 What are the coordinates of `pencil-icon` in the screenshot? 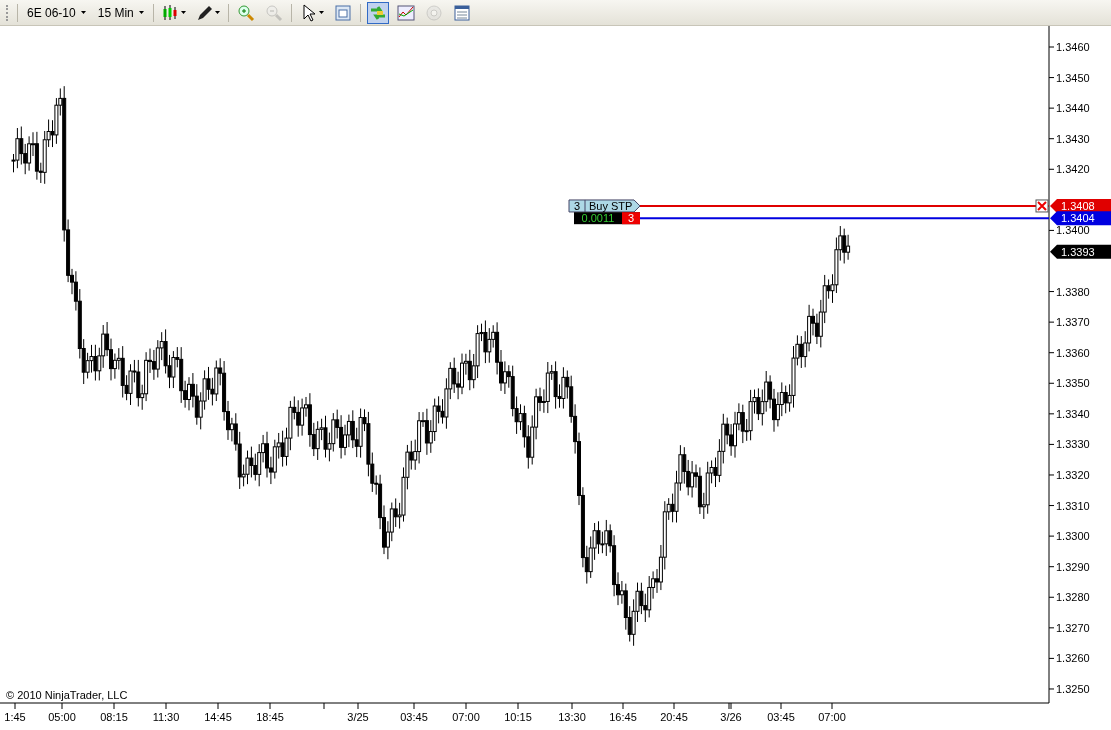 It's located at (204, 12).